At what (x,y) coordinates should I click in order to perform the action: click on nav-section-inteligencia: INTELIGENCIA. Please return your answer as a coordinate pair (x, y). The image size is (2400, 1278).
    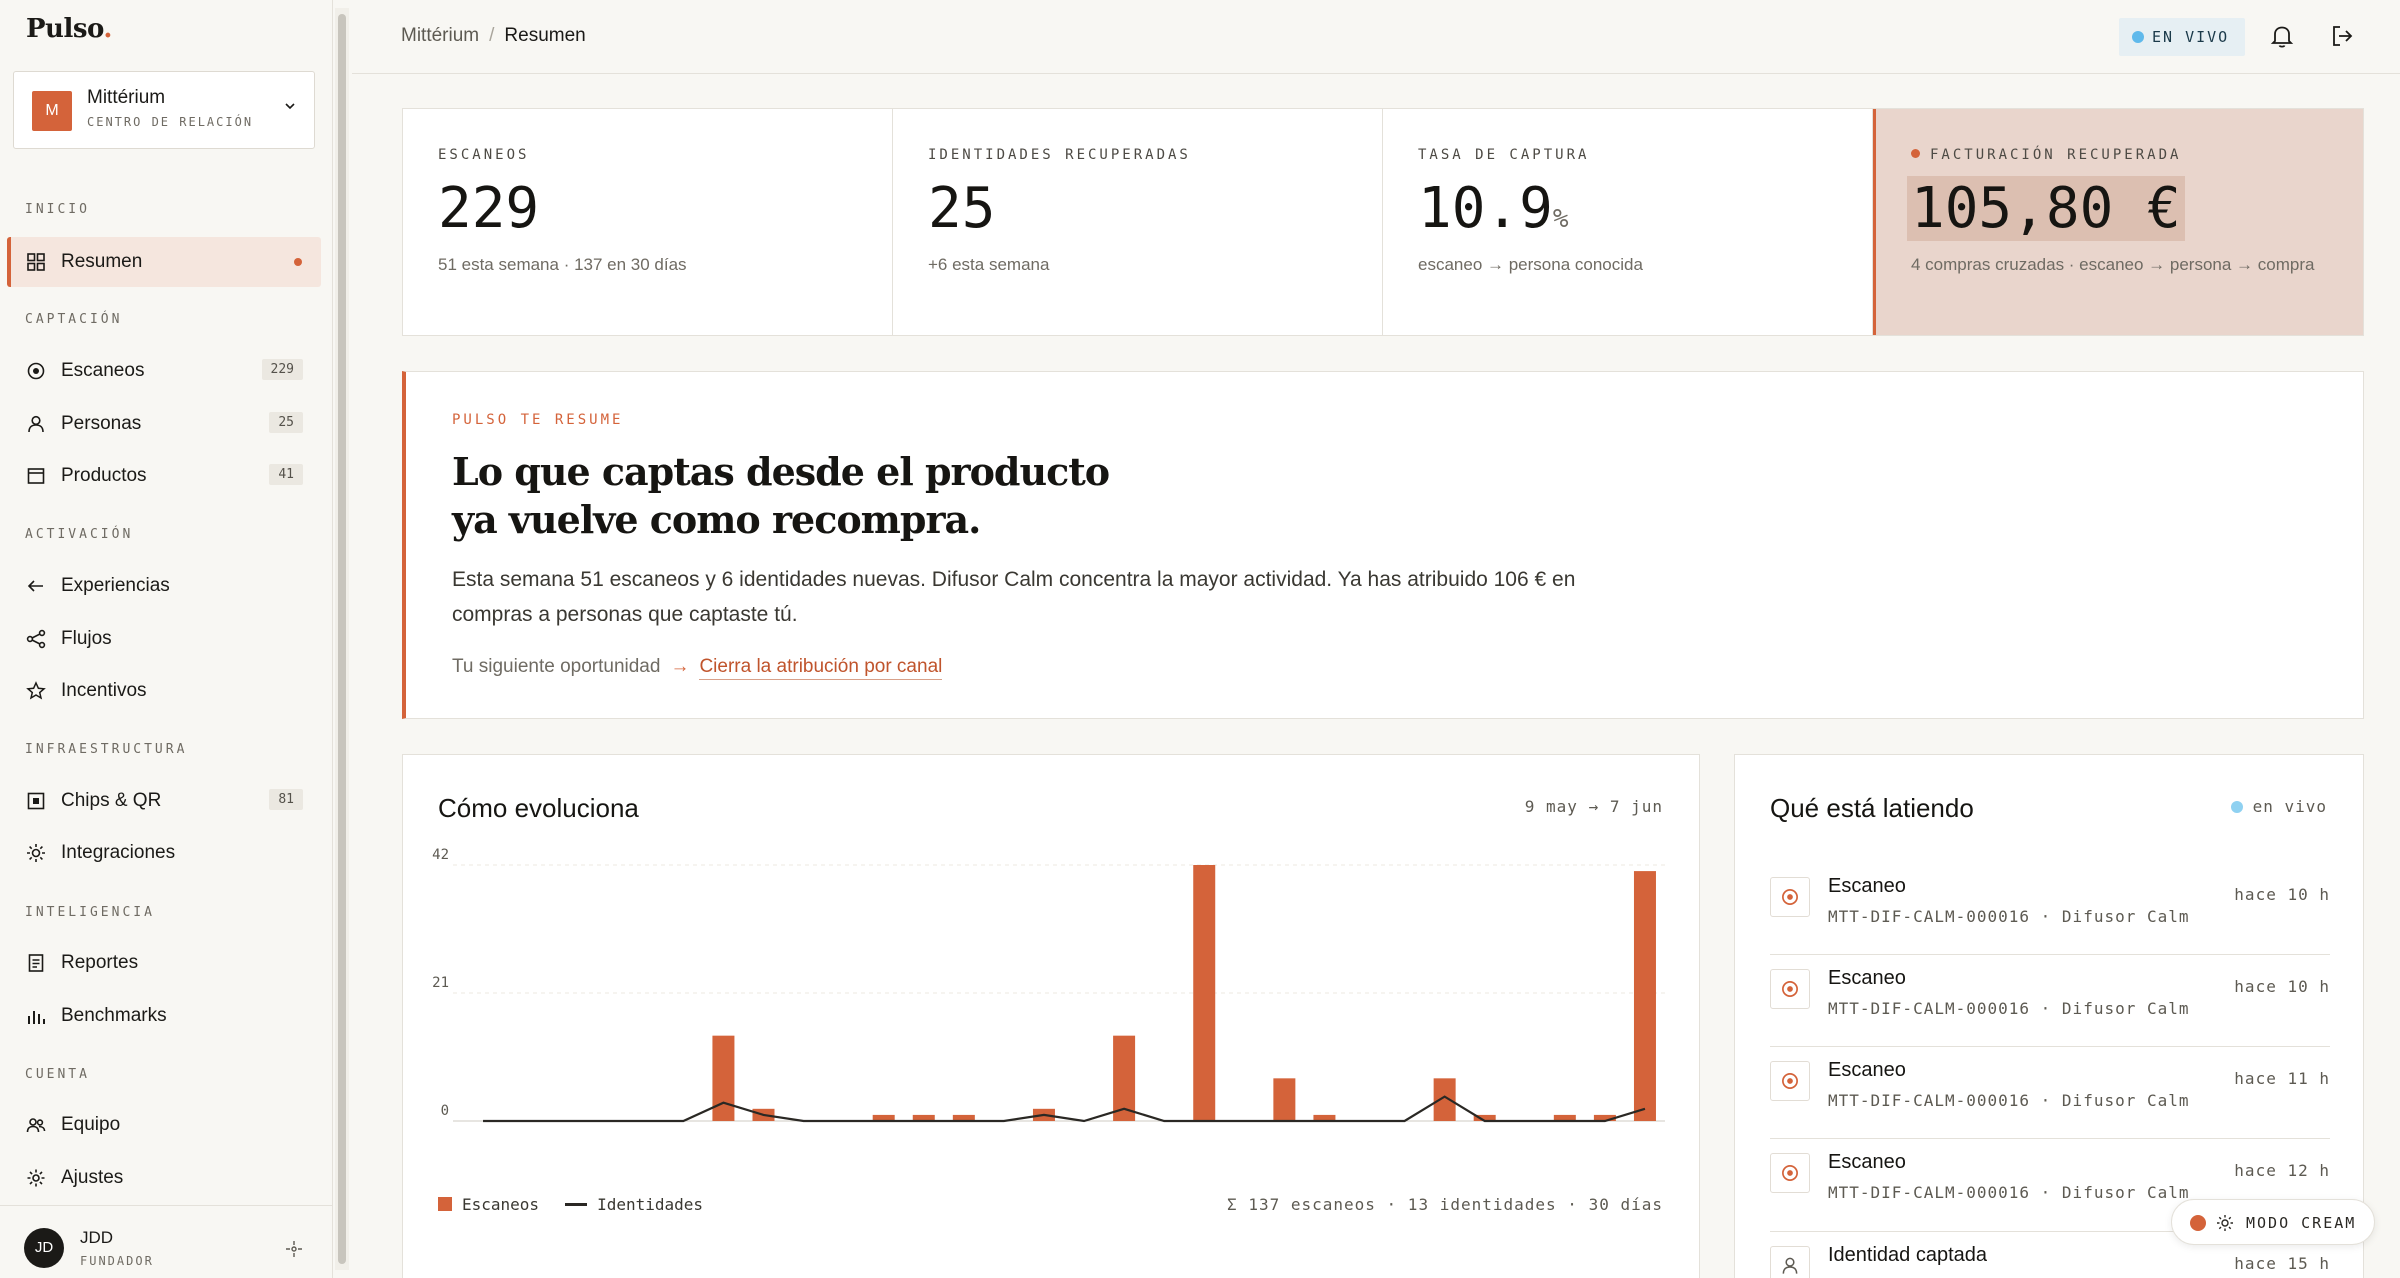
    Looking at the image, I should click on (90, 912).